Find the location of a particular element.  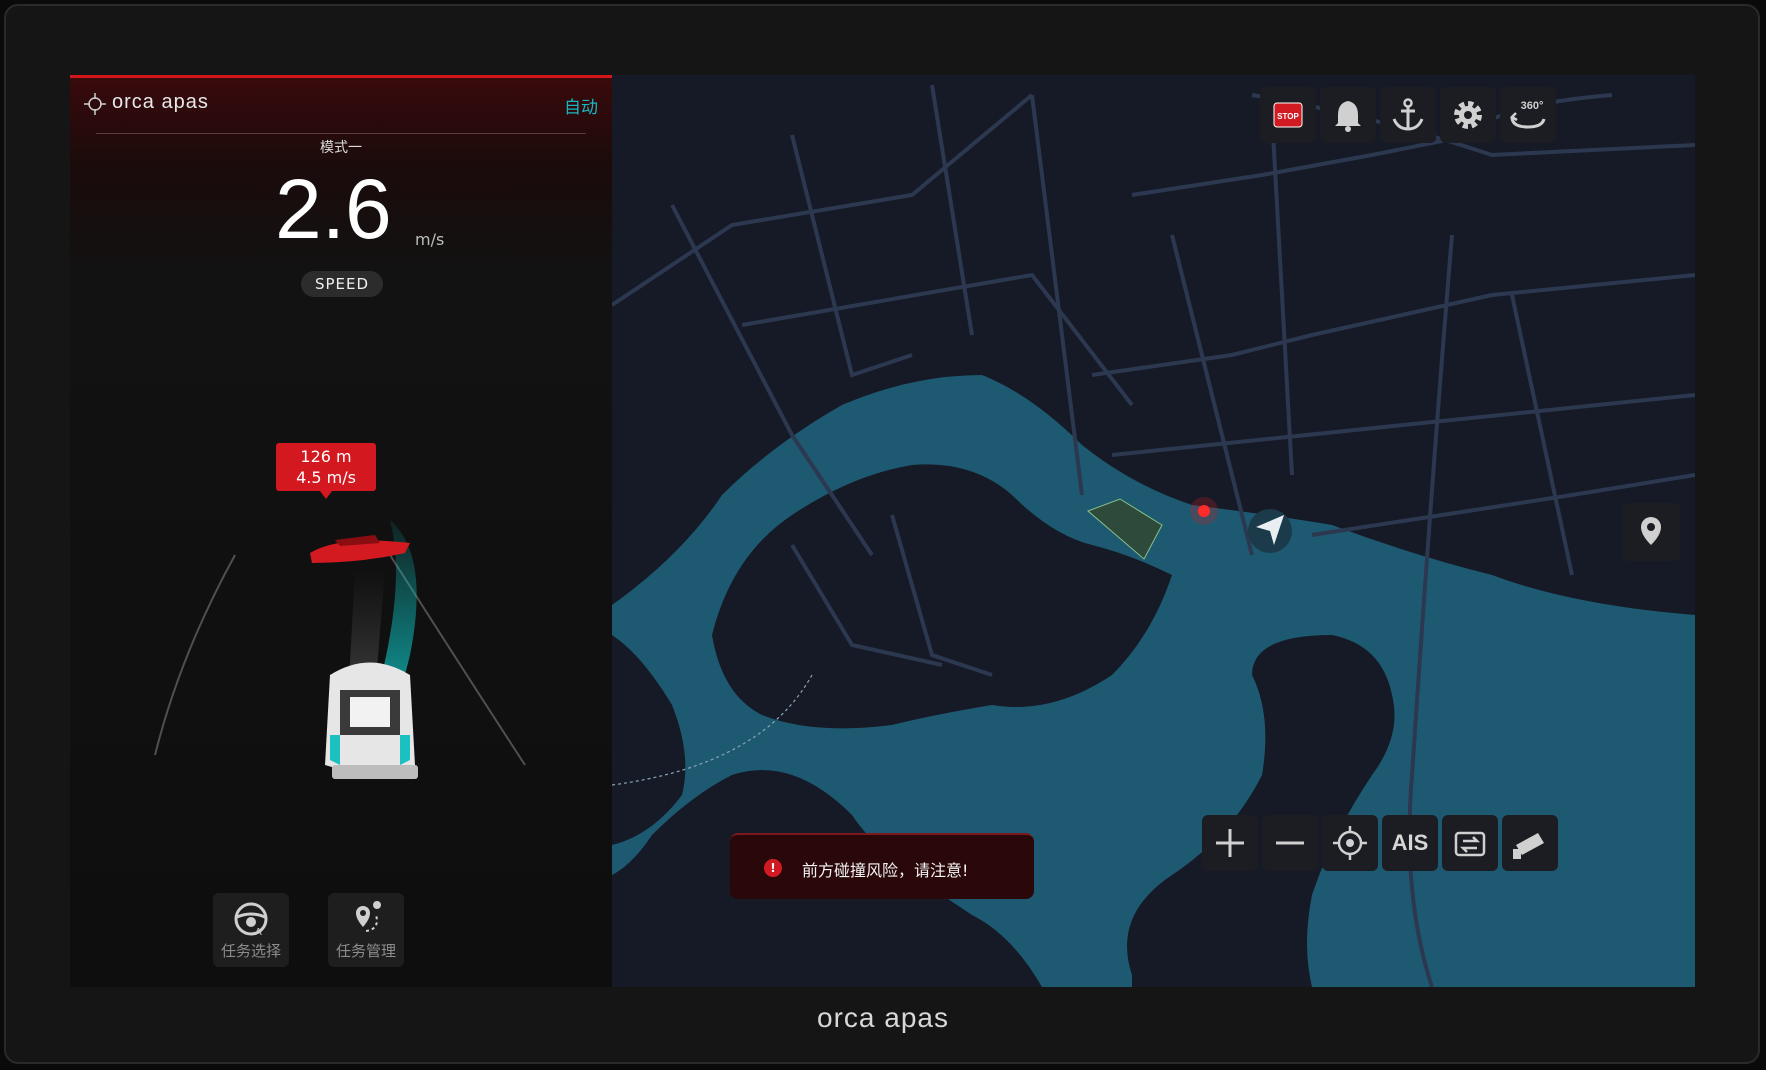

zoom-out-button is located at coordinates (1290, 843).